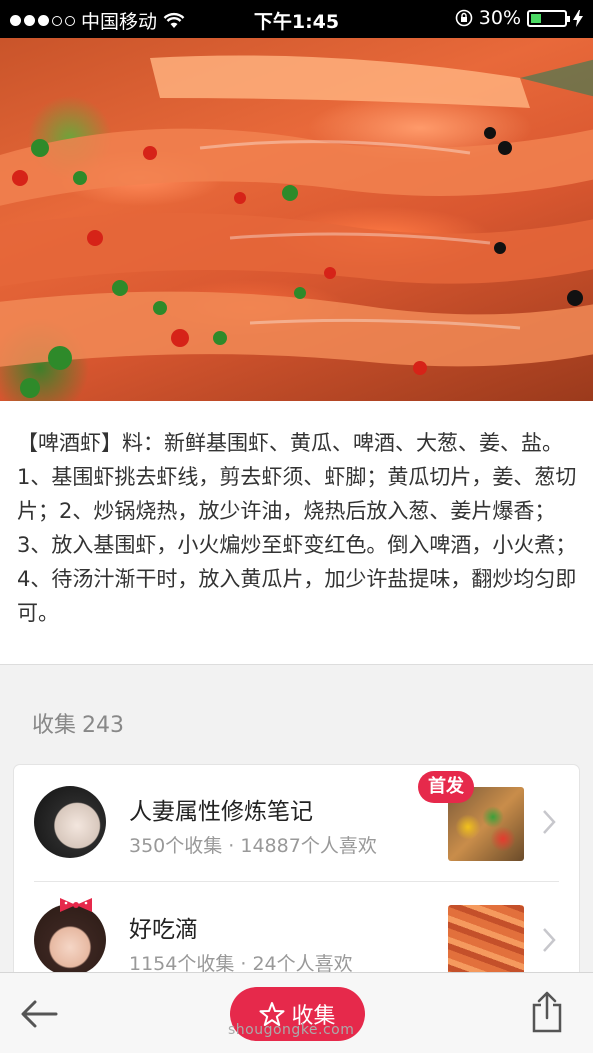  Describe the element at coordinates (78, 723) in the screenshot. I see `collections-header: 收集 243` at that location.